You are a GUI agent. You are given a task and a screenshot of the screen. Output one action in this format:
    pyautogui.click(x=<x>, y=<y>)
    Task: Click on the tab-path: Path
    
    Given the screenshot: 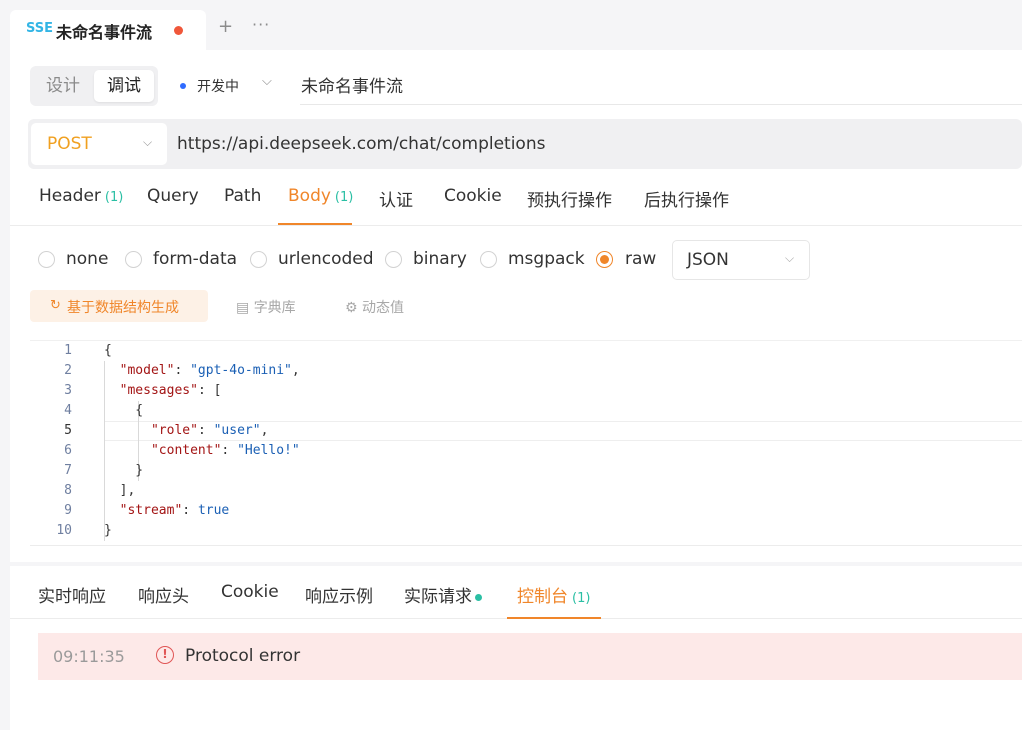 What is the action you would take?
    pyautogui.click(x=242, y=196)
    